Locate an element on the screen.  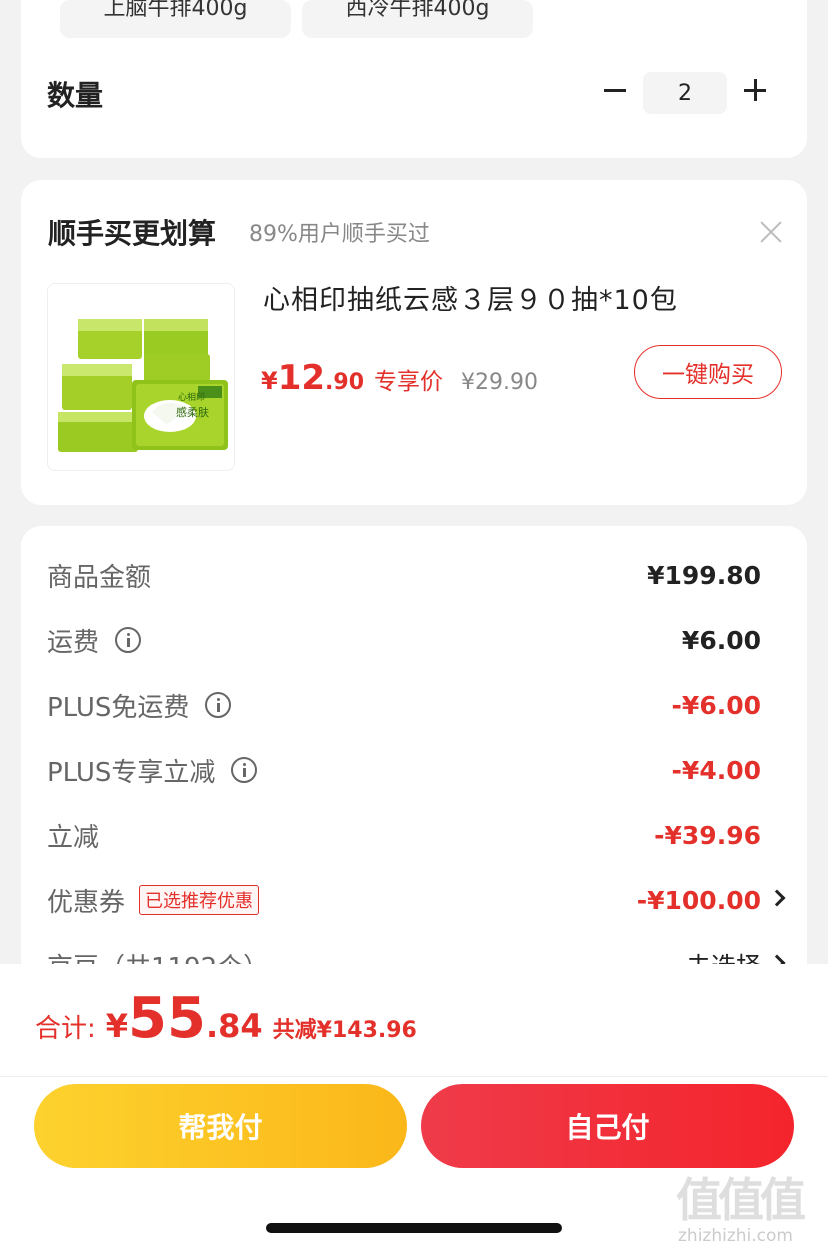
summary-label: 运费 is located at coordinates (94, 640).